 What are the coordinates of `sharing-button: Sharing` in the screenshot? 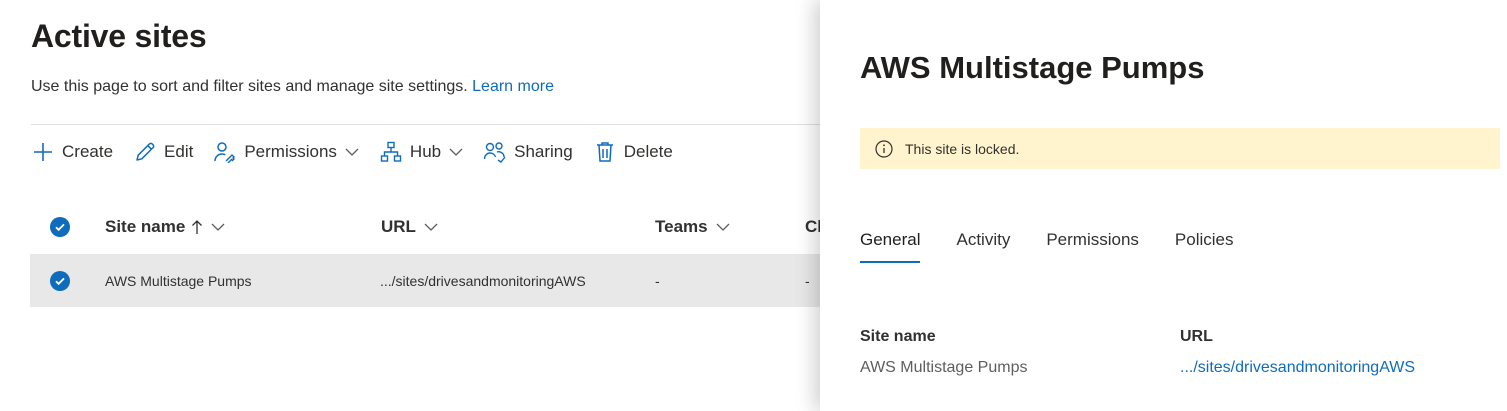 It's located at (528, 152).